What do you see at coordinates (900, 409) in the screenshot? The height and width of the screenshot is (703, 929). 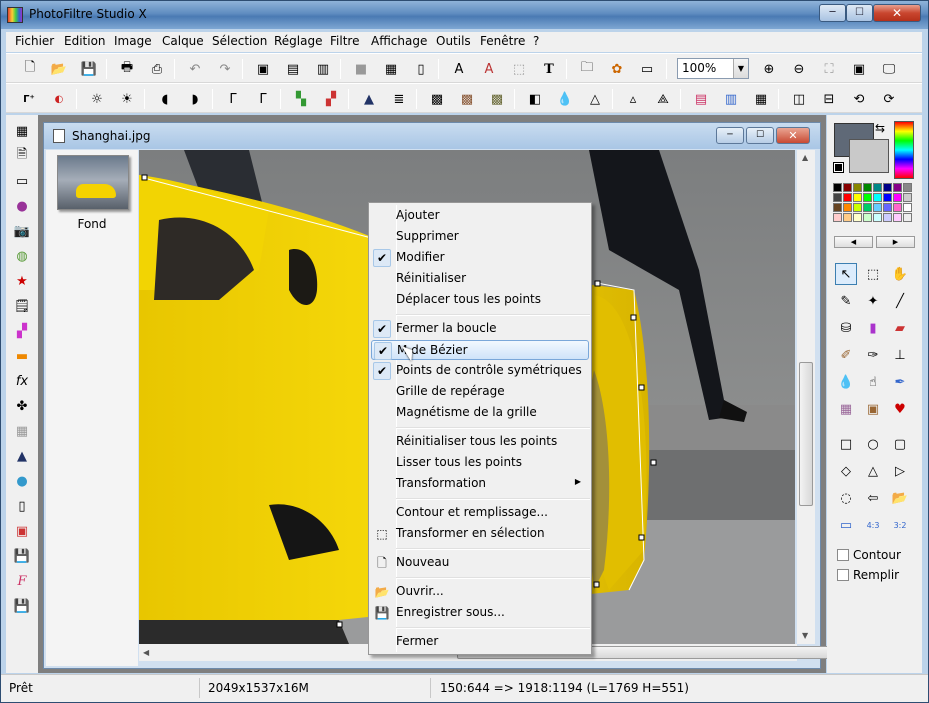 I see `strawberry-icon: ♥` at bounding box center [900, 409].